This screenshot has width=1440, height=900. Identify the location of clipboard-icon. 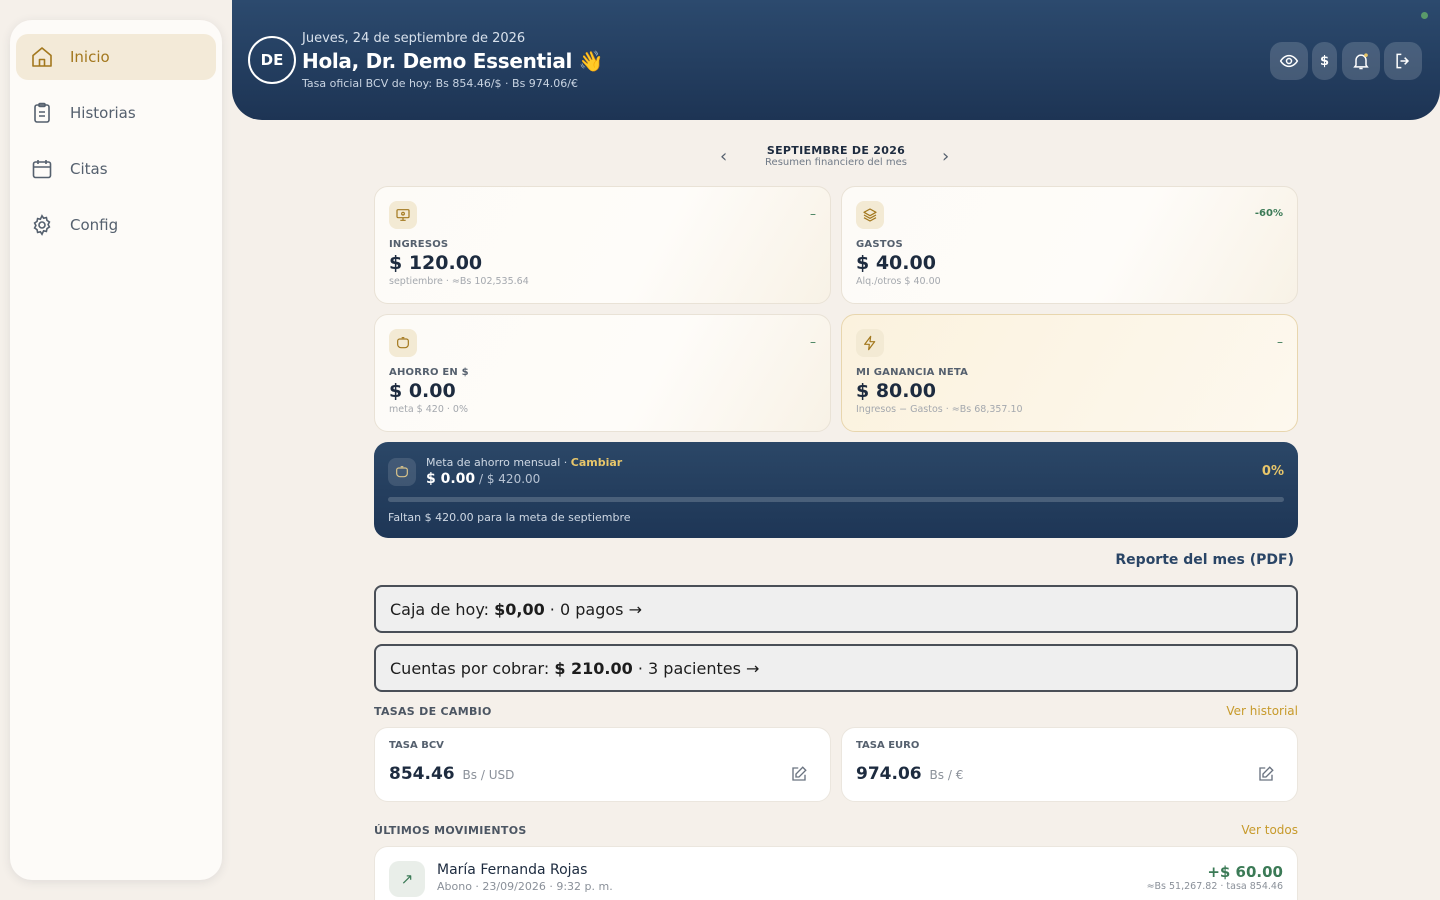
(42, 112).